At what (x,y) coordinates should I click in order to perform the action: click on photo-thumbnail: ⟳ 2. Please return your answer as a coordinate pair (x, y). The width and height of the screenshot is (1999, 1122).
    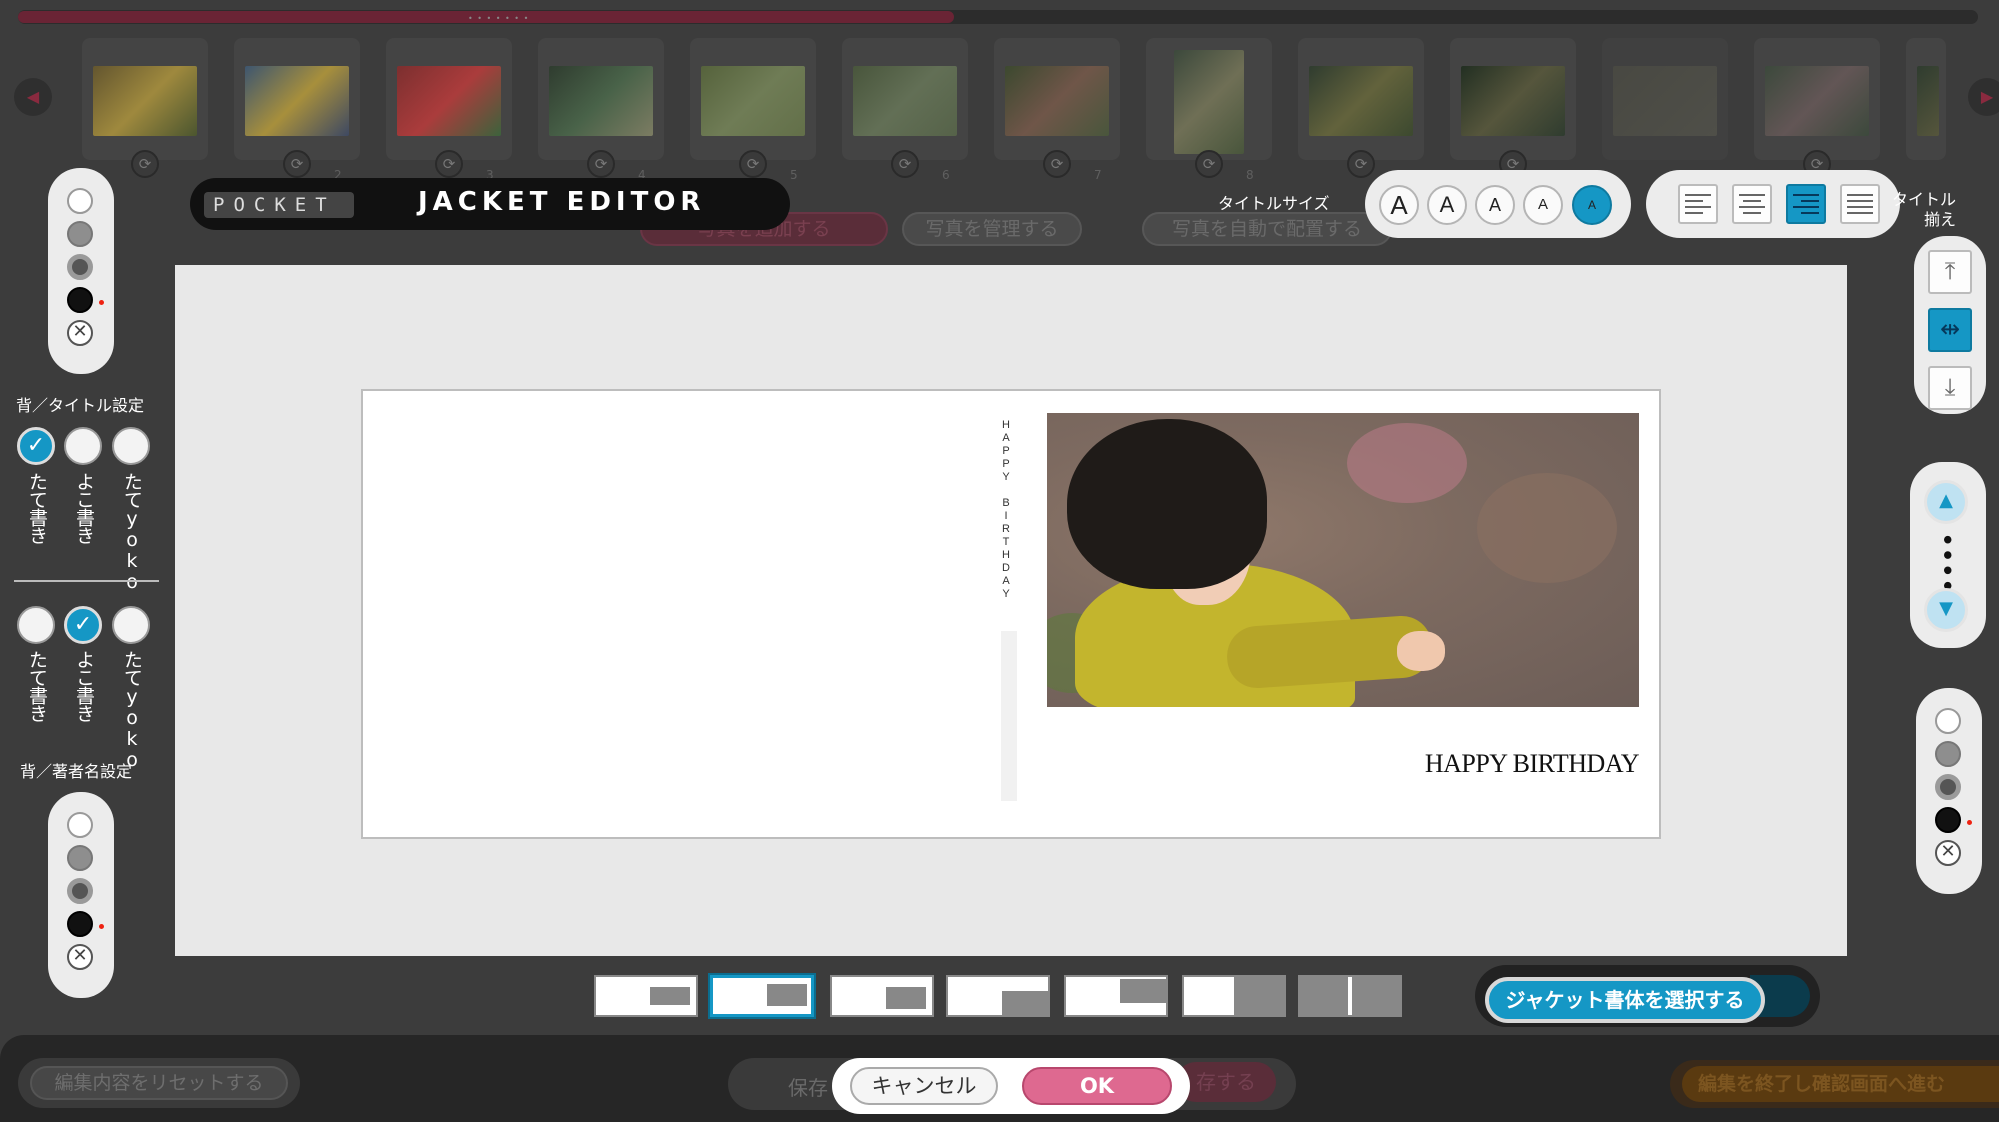
    Looking at the image, I should click on (297, 110).